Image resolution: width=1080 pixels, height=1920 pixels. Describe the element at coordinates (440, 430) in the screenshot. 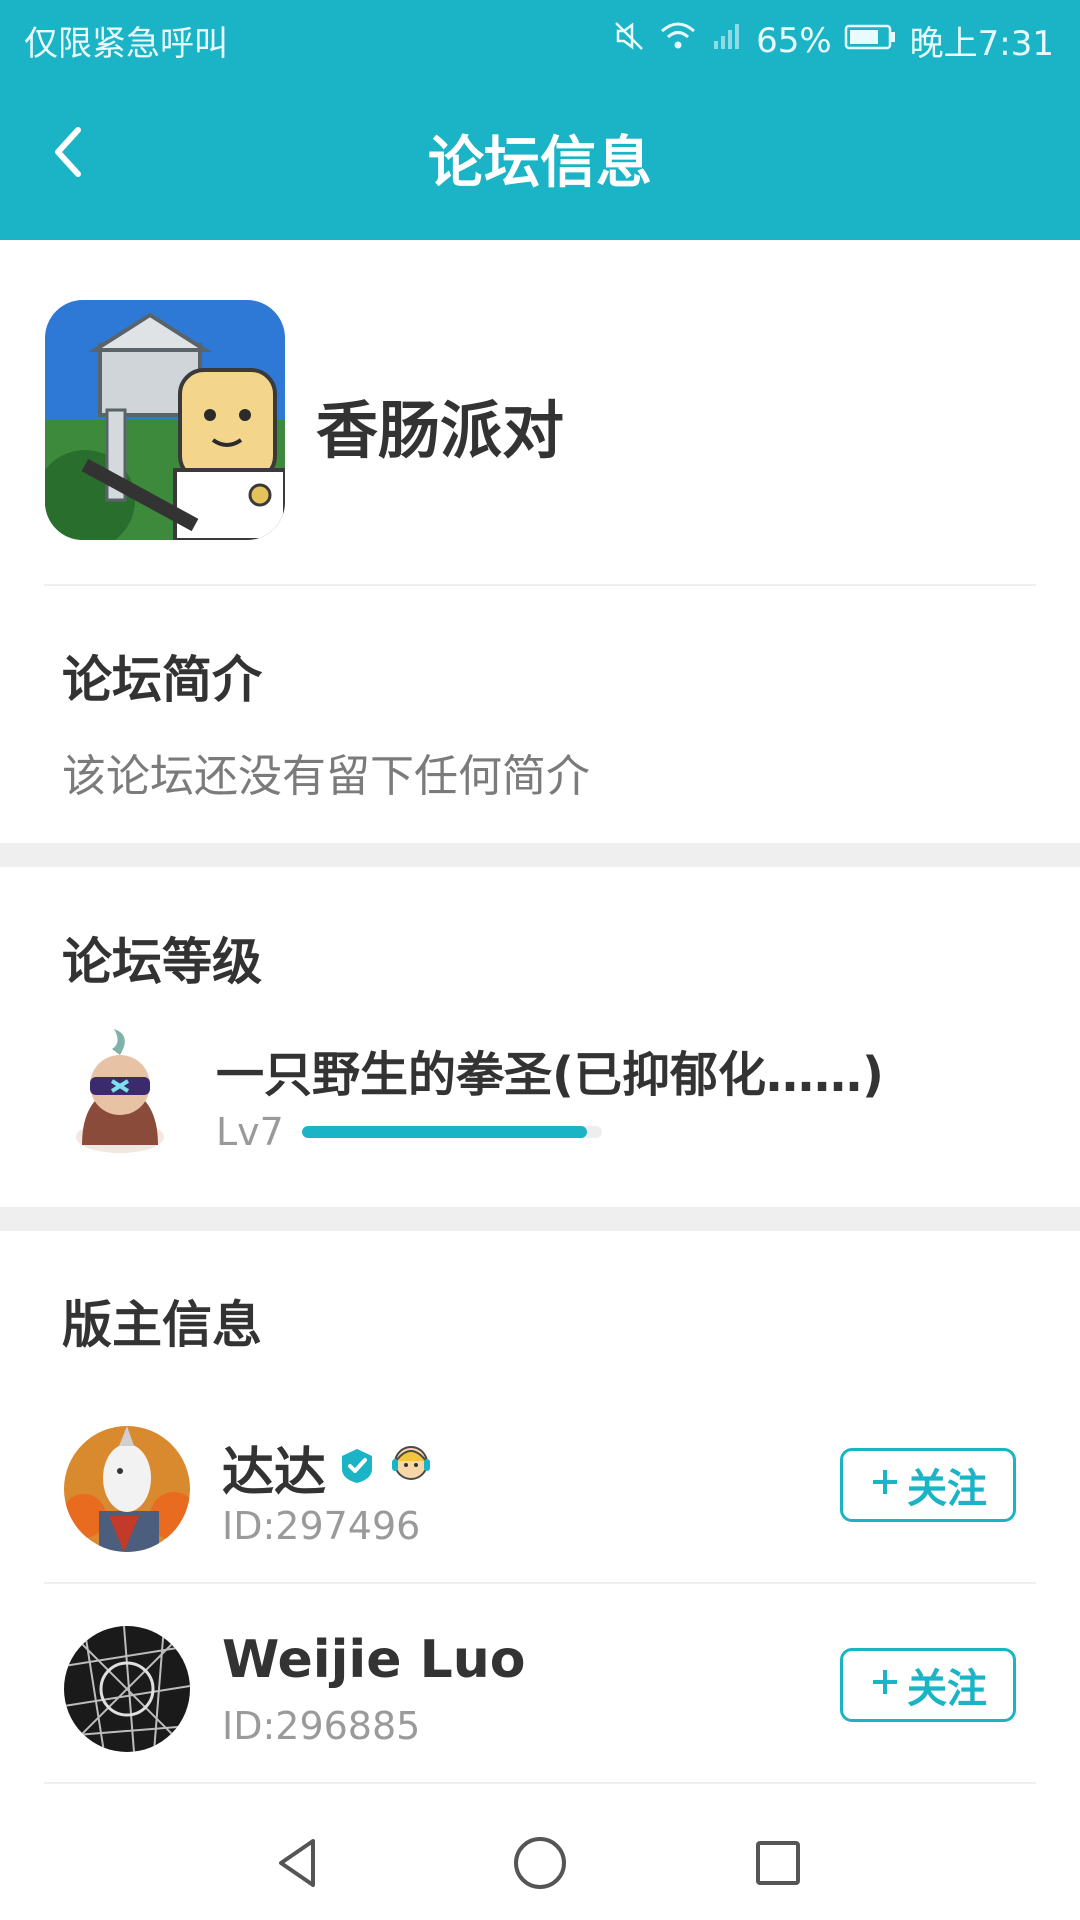

I see `forum-name: 香肠派对` at that location.